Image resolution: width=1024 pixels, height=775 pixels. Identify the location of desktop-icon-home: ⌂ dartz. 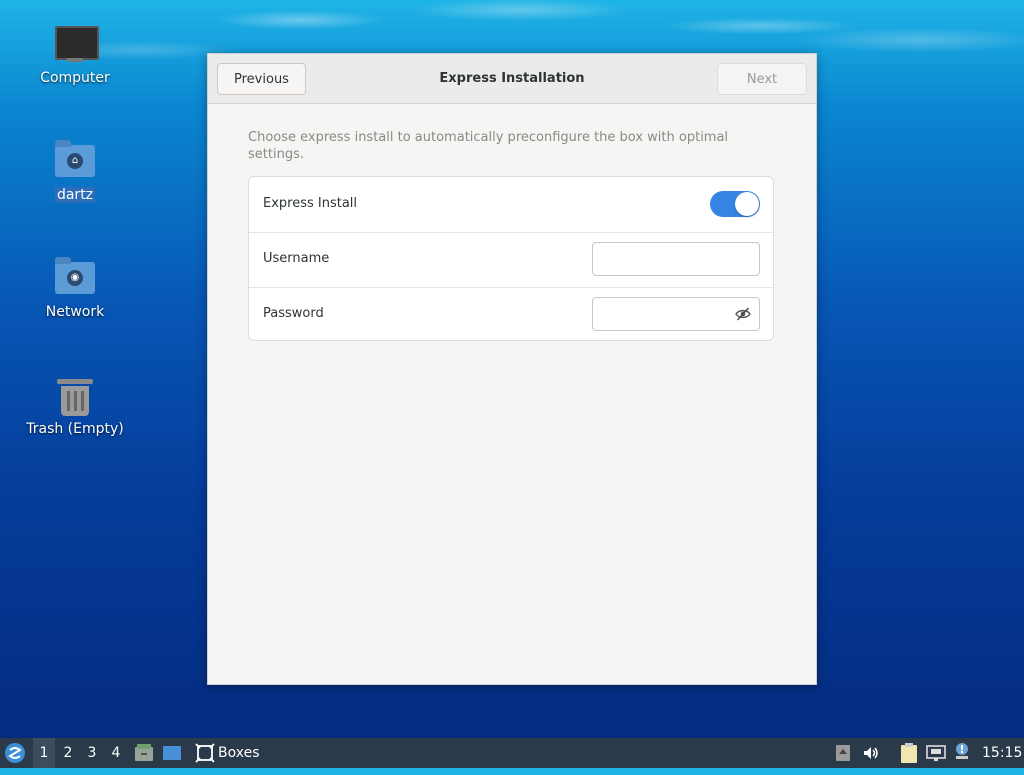
(75, 170).